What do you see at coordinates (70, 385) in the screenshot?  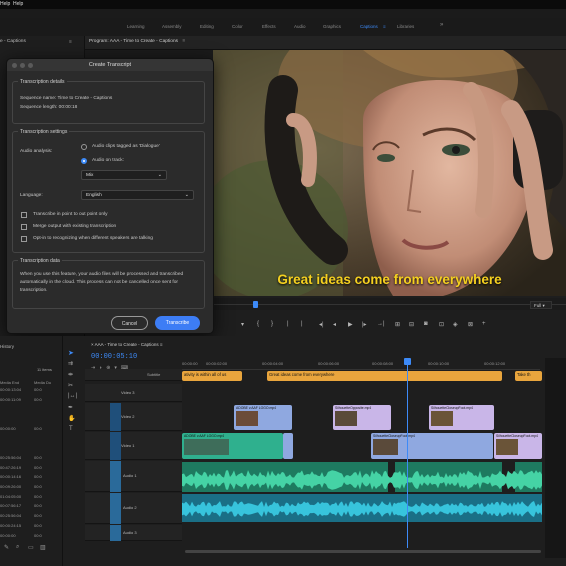 I see `razor-tool-icon: ✂` at bounding box center [70, 385].